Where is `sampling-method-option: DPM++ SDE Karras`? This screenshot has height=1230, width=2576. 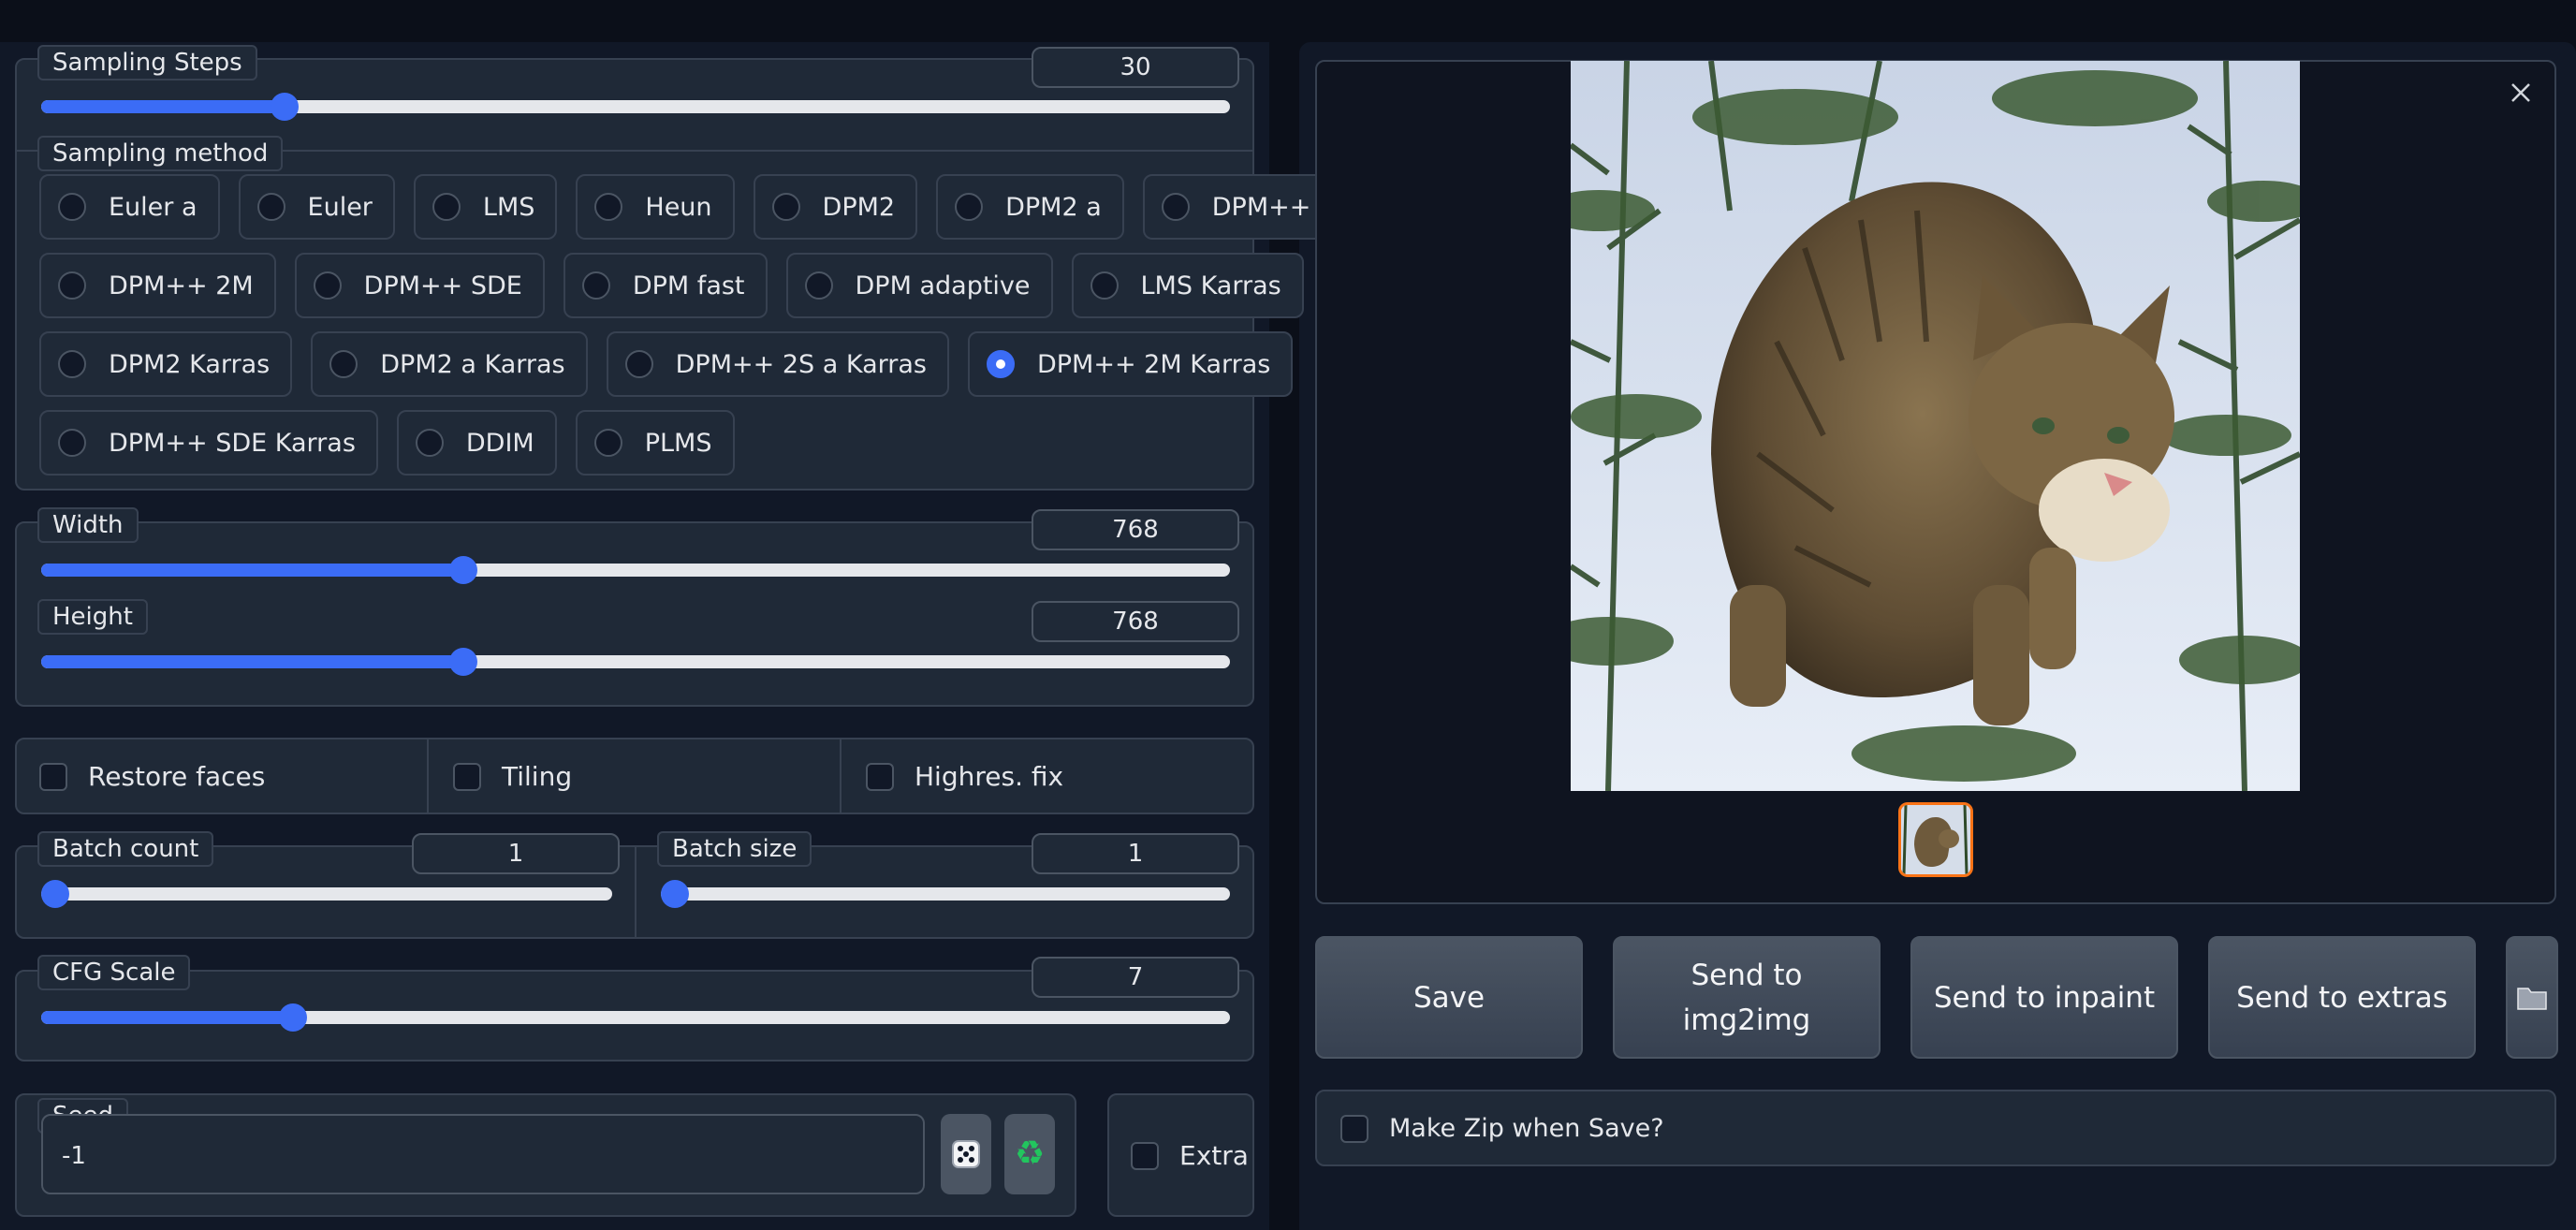
sampling-method-option: DPM++ SDE Karras is located at coordinates (208, 443).